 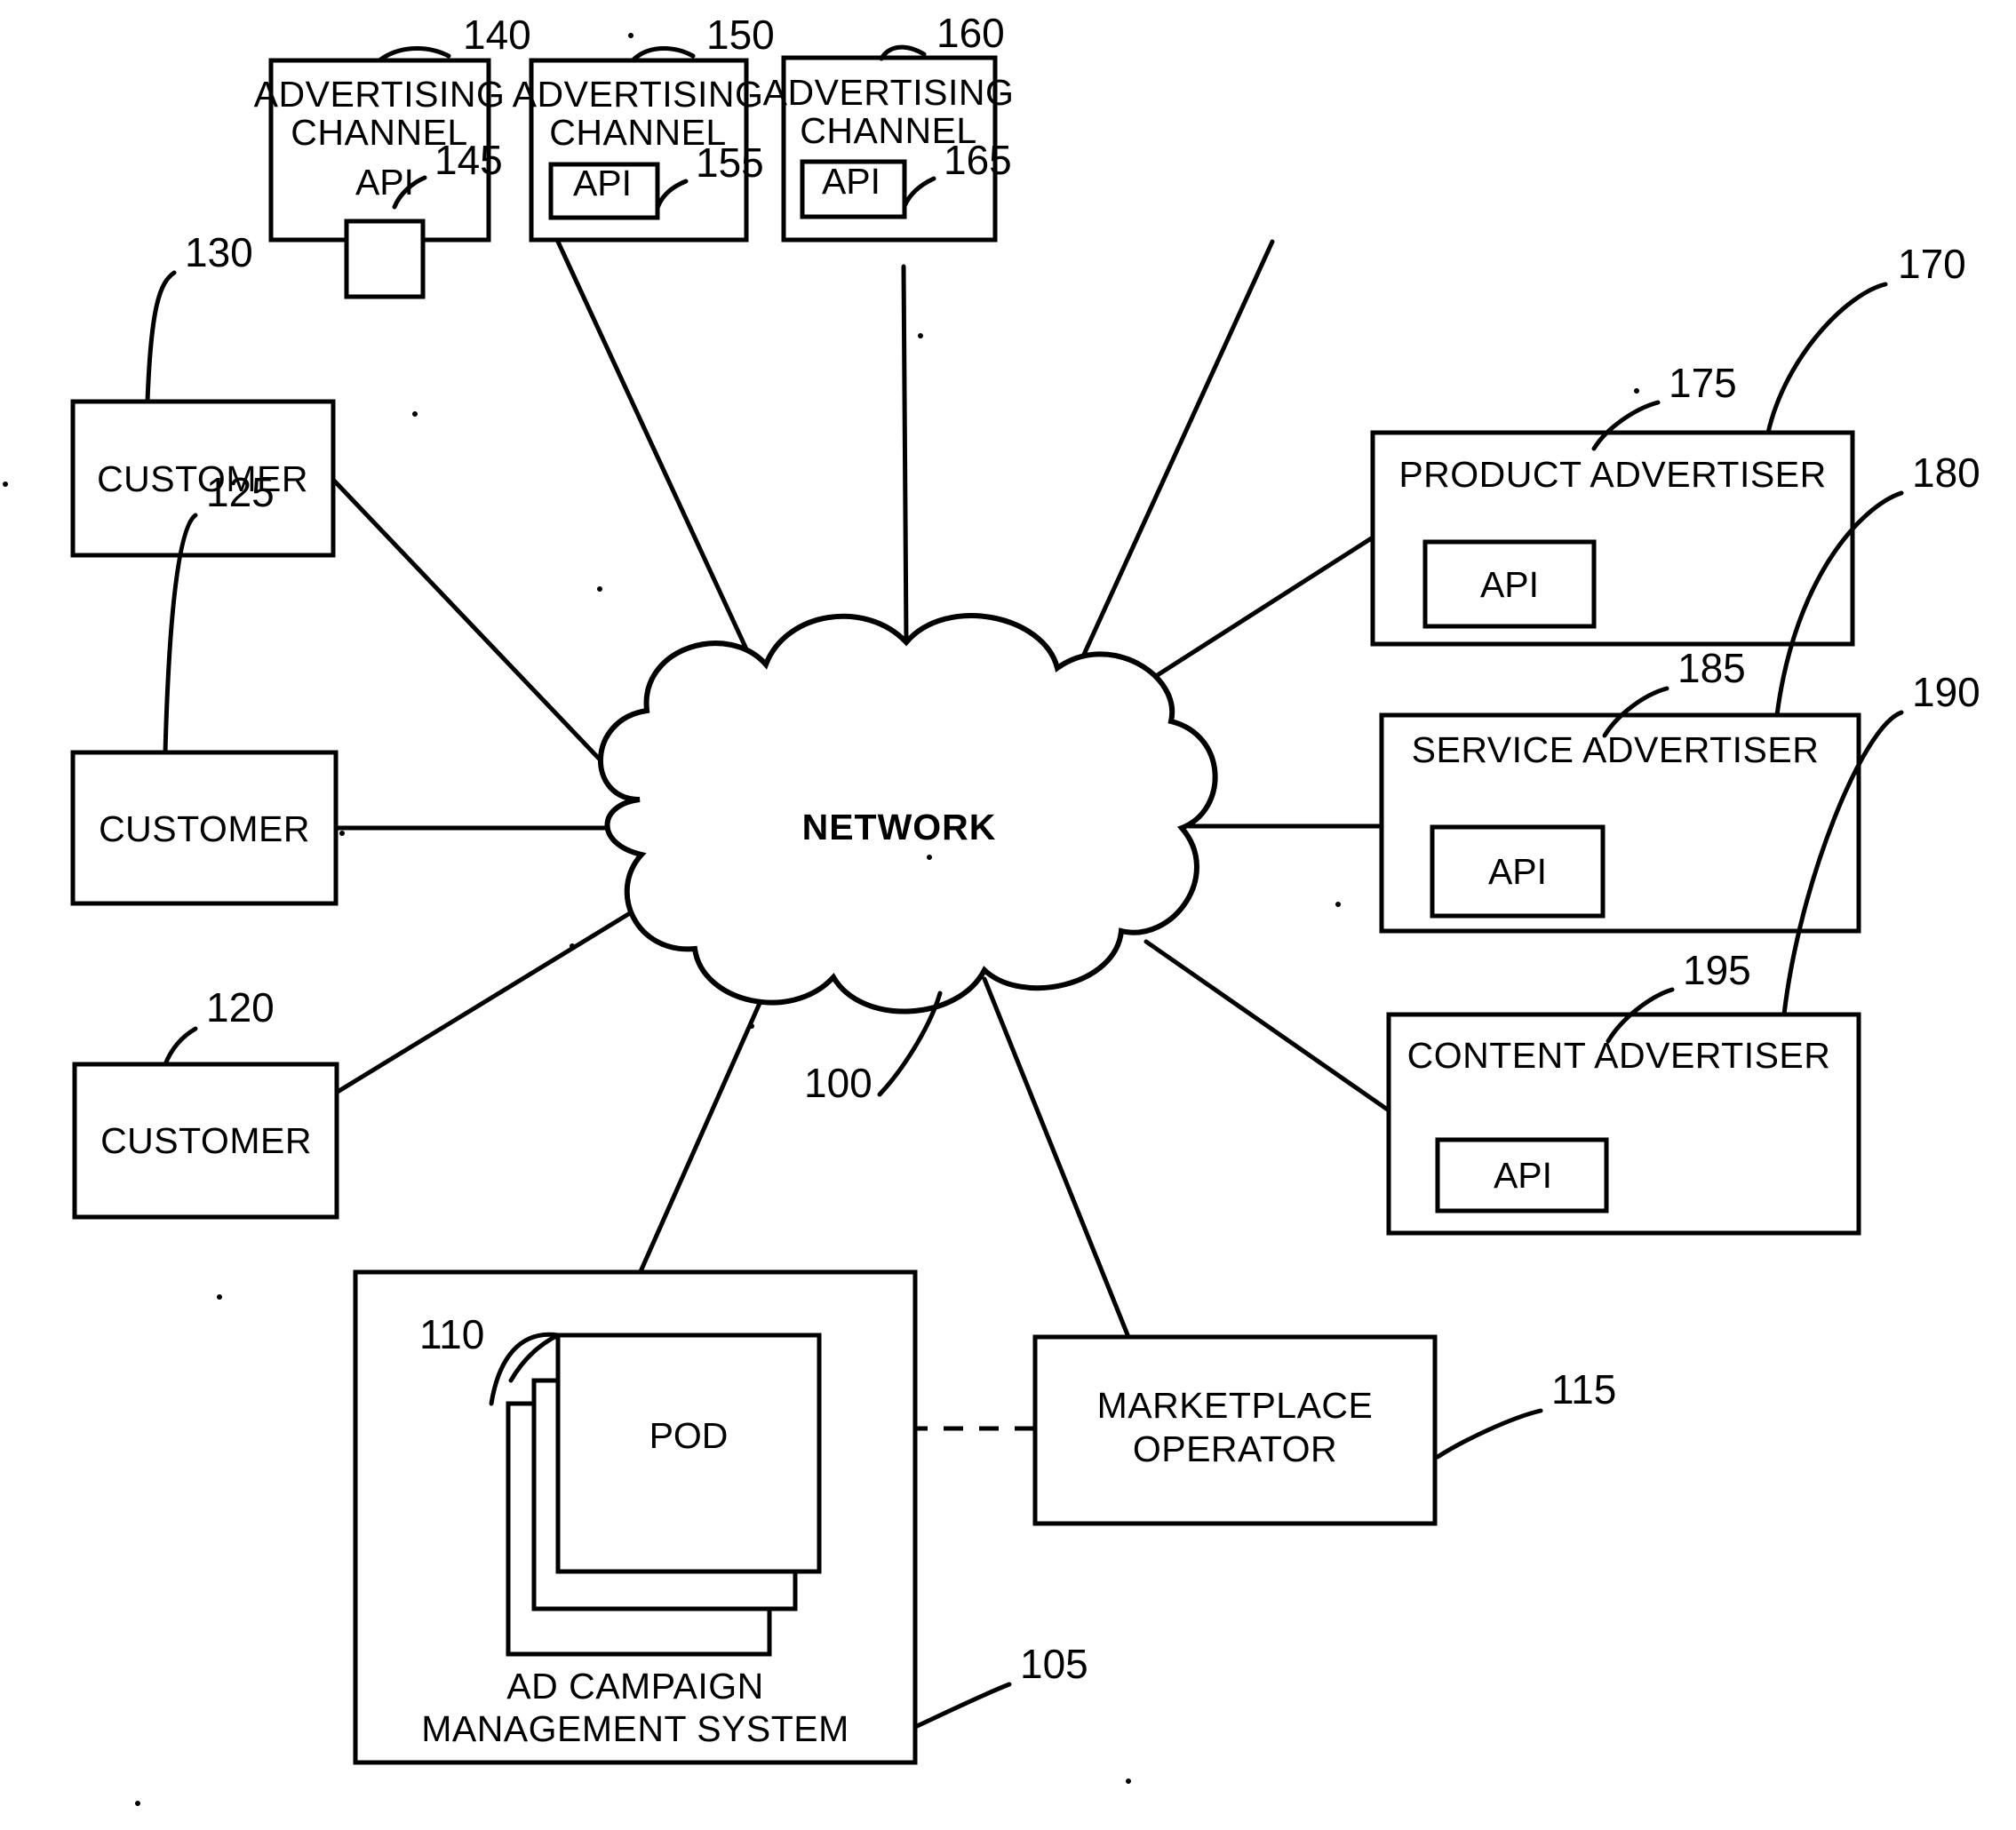 What do you see at coordinates (380, 94) in the screenshot?
I see `advertising-channel-140-label-line1: ADVERTISING` at bounding box center [380, 94].